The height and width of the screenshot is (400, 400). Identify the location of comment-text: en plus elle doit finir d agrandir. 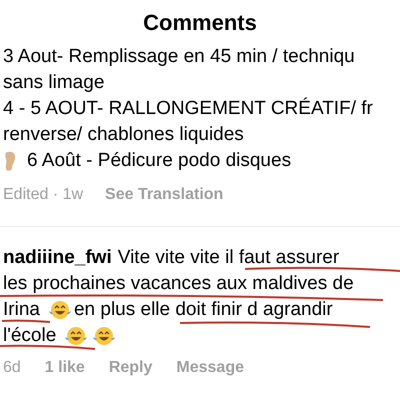
(203, 310).